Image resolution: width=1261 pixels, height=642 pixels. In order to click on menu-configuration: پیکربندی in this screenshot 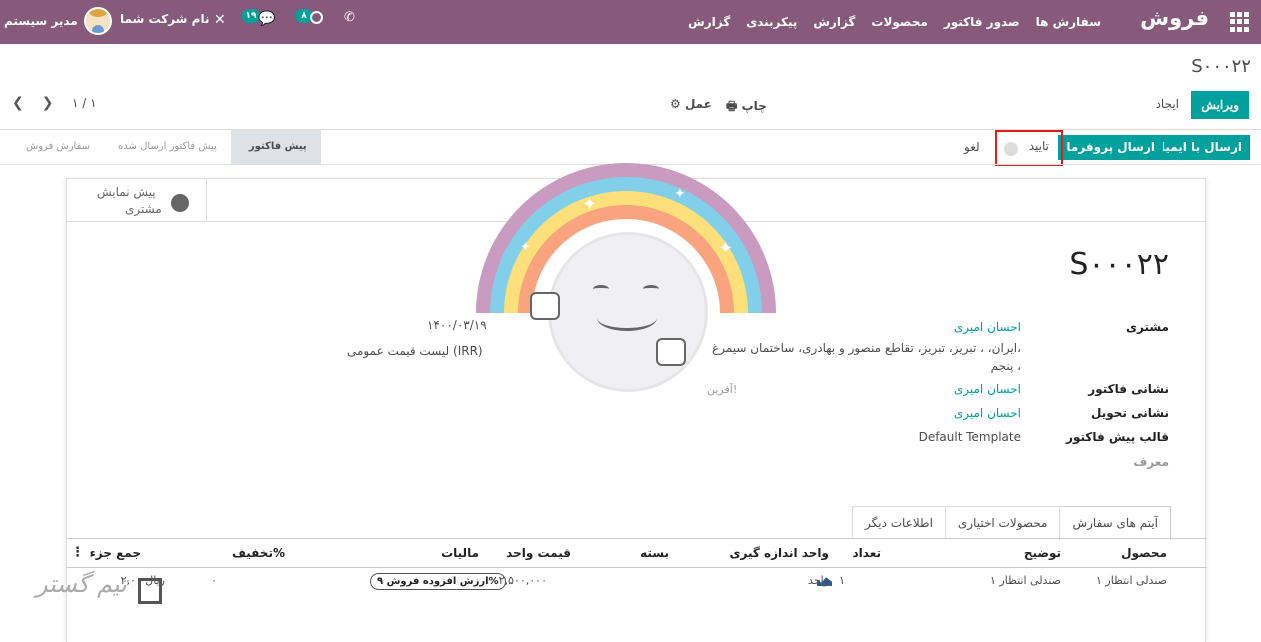, I will do `click(771, 22)`.